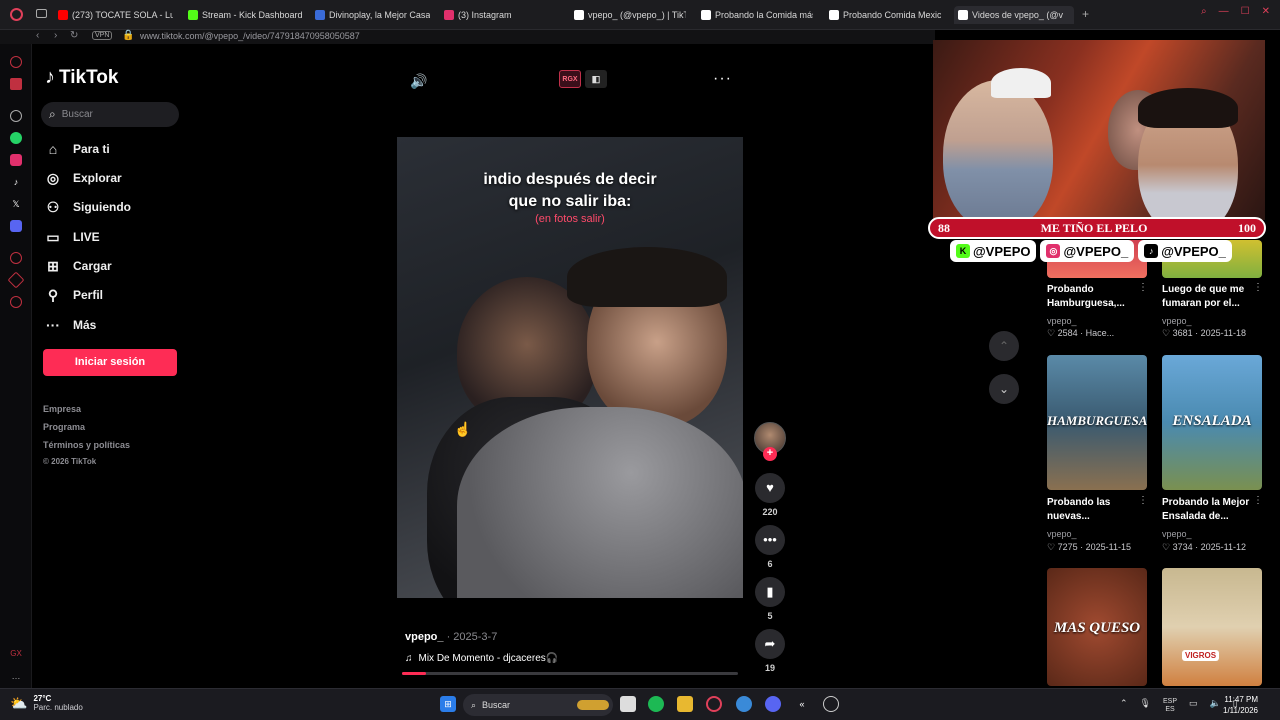  Describe the element at coordinates (1224, 11) in the screenshot. I see `minimize-icon: —` at that location.